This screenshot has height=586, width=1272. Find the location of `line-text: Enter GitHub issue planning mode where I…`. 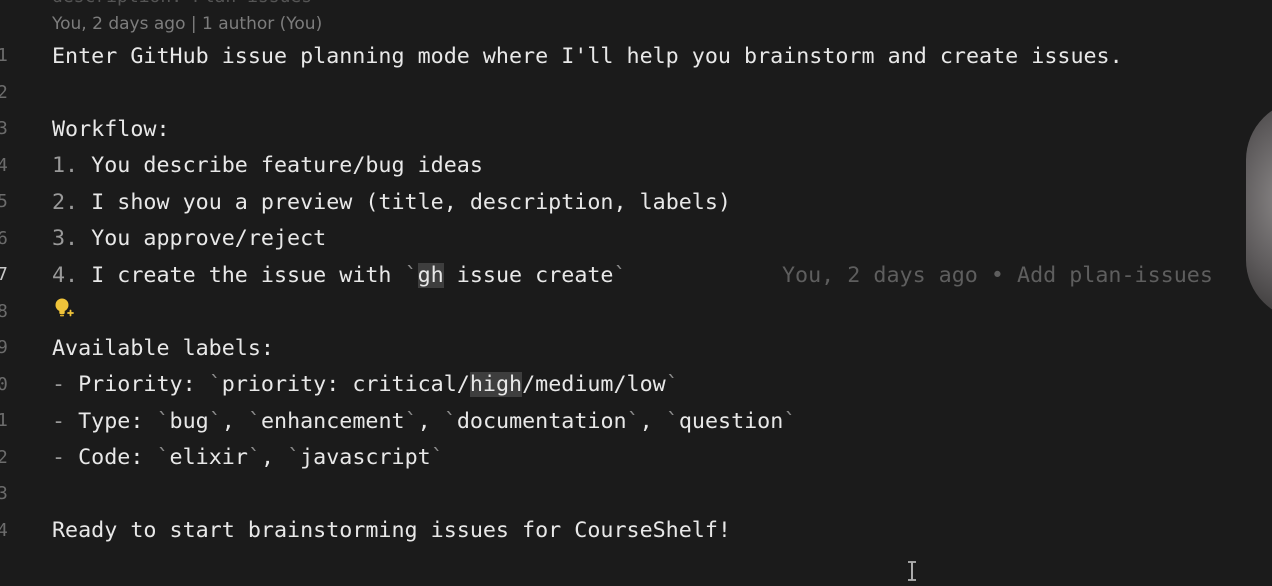

line-text: Enter GitHub issue planning mode where I… is located at coordinates (587, 56).